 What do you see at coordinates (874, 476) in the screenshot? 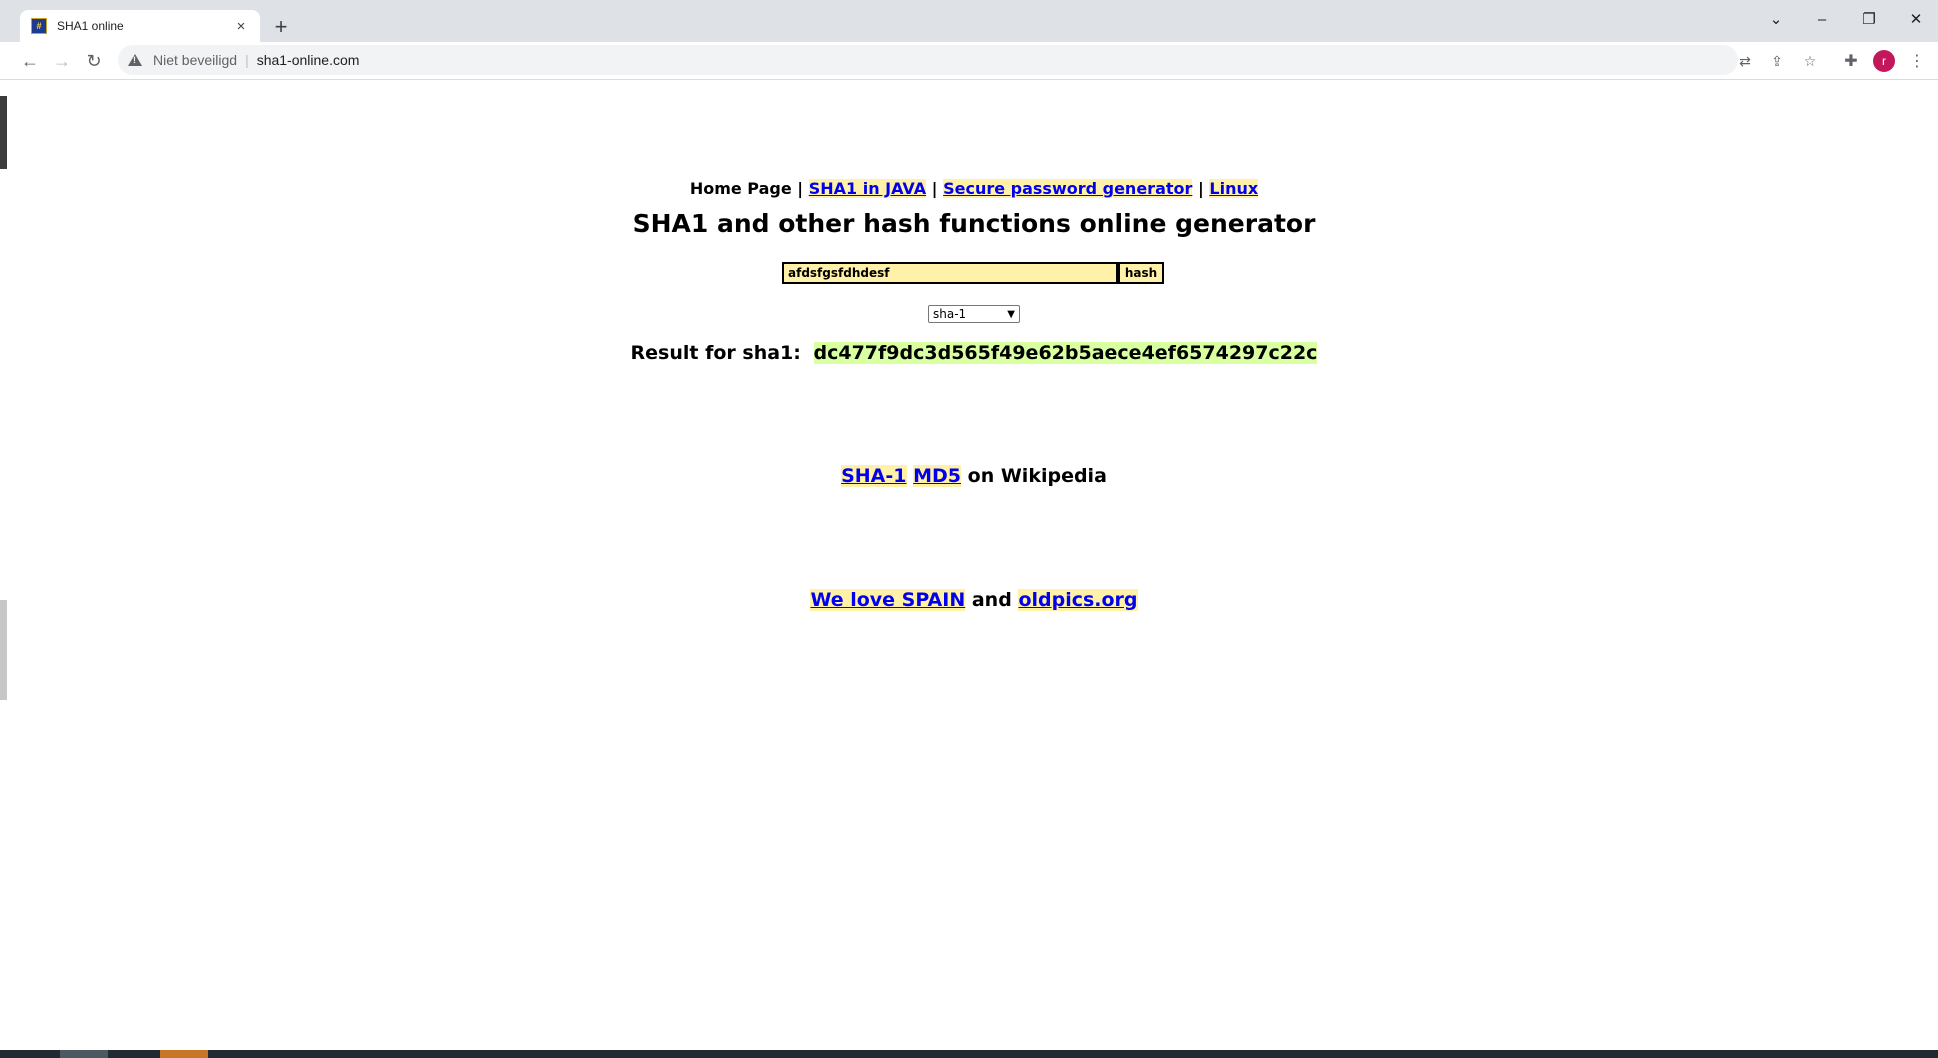
I see `link-sha-1-wikipedia: SHA-1` at bounding box center [874, 476].